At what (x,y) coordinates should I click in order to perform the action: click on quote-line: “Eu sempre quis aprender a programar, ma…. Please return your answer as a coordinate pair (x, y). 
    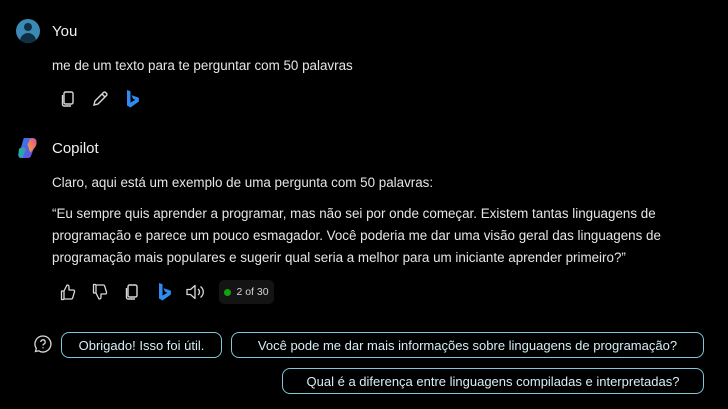
    Looking at the image, I should click on (354, 213).